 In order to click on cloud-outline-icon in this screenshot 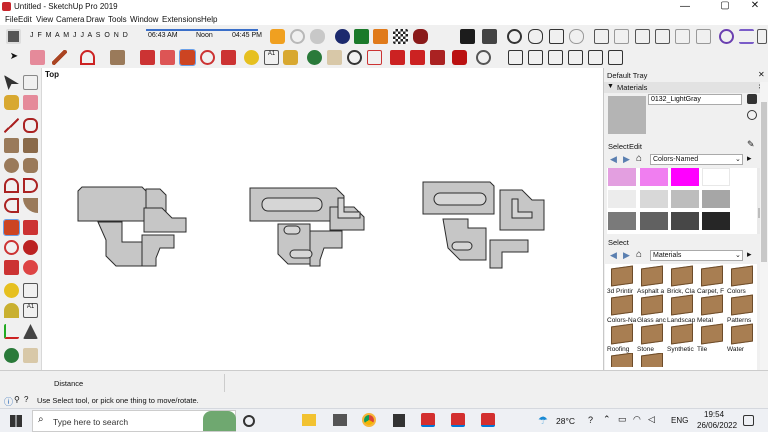, I will do `click(576, 36)`.